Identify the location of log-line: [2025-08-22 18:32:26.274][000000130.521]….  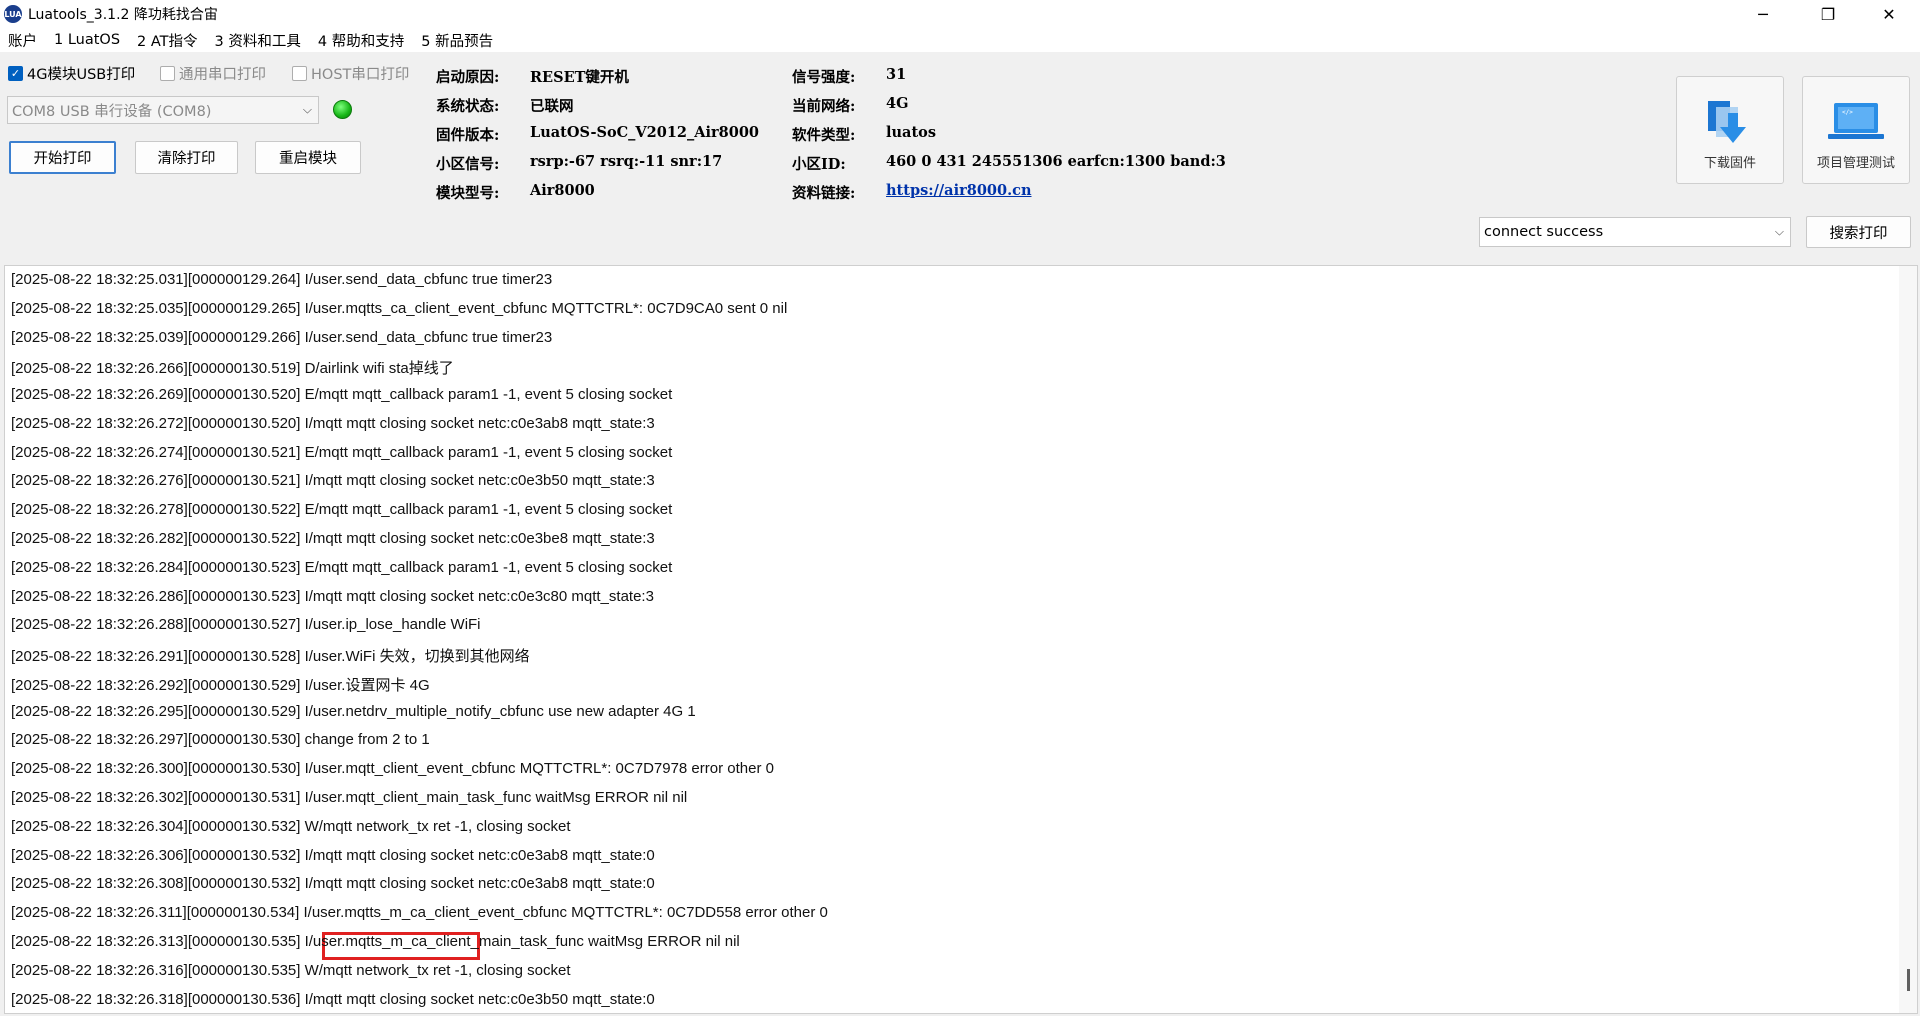
(342, 452).